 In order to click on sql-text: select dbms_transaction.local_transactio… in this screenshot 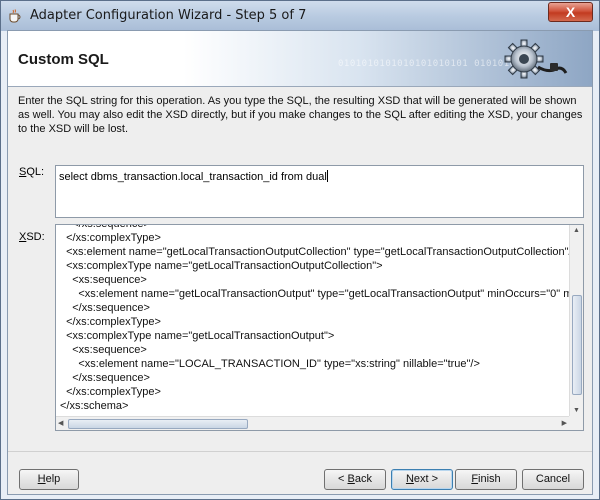, I will do `click(193, 177)`.